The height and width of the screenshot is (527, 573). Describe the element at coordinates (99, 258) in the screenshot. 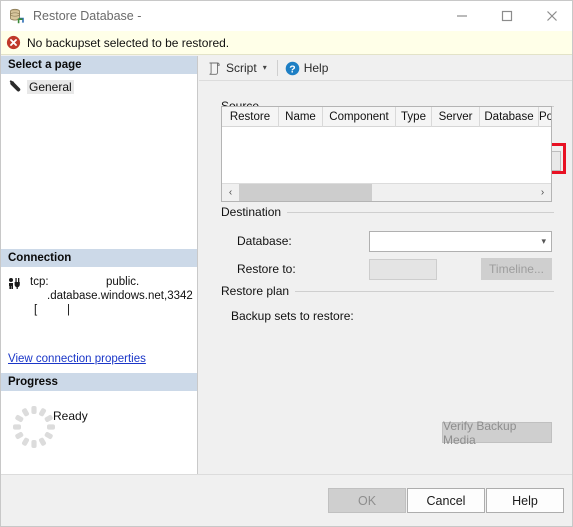

I see `connection-header: Connection` at that location.